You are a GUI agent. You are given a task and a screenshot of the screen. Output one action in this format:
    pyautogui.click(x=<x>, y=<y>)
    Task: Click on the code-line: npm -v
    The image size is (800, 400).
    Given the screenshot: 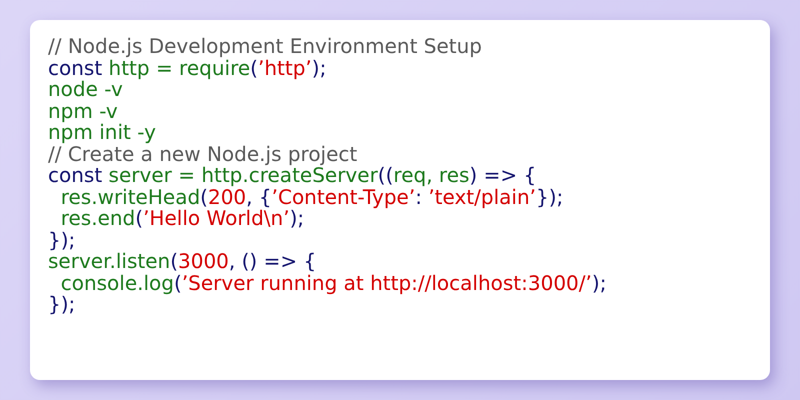 What is the action you would take?
    pyautogui.click(x=83, y=111)
    